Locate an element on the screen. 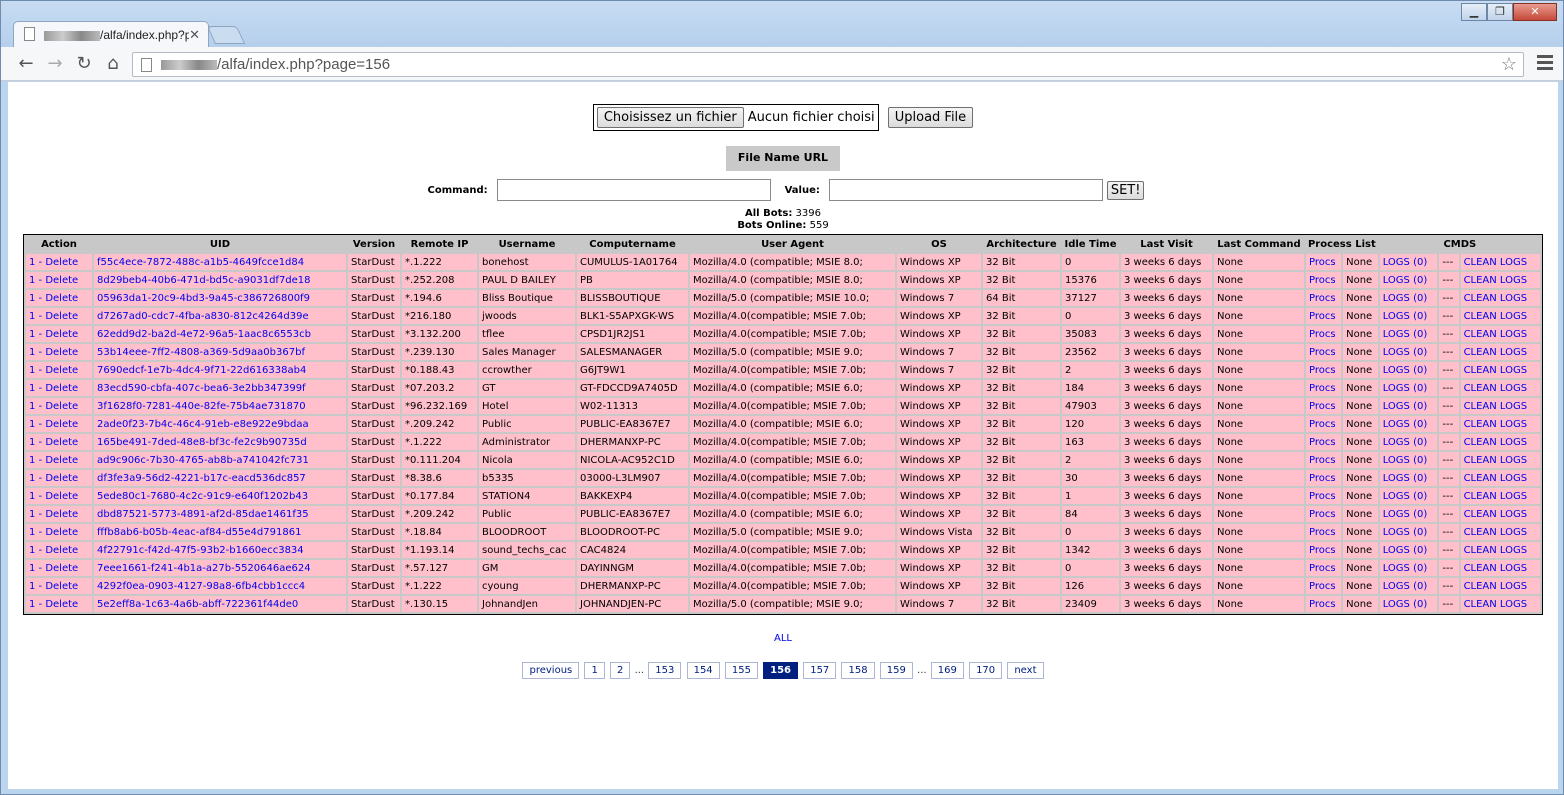 The height and width of the screenshot is (795, 1564). tab-close-icon: ✕ is located at coordinates (194, 35).